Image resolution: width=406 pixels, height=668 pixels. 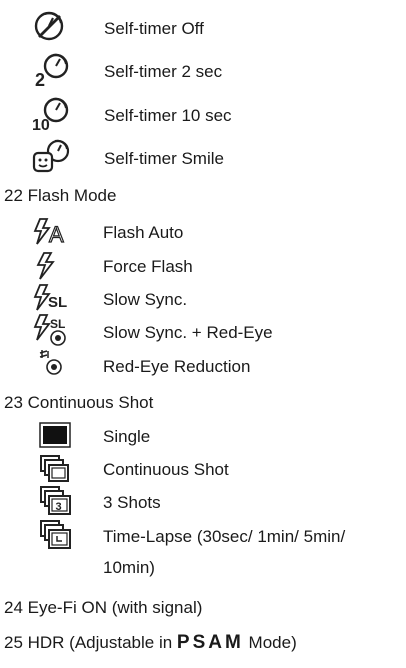 I want to click on self-timer-off-label: Self-timer Off, so click(x=154, y=28).